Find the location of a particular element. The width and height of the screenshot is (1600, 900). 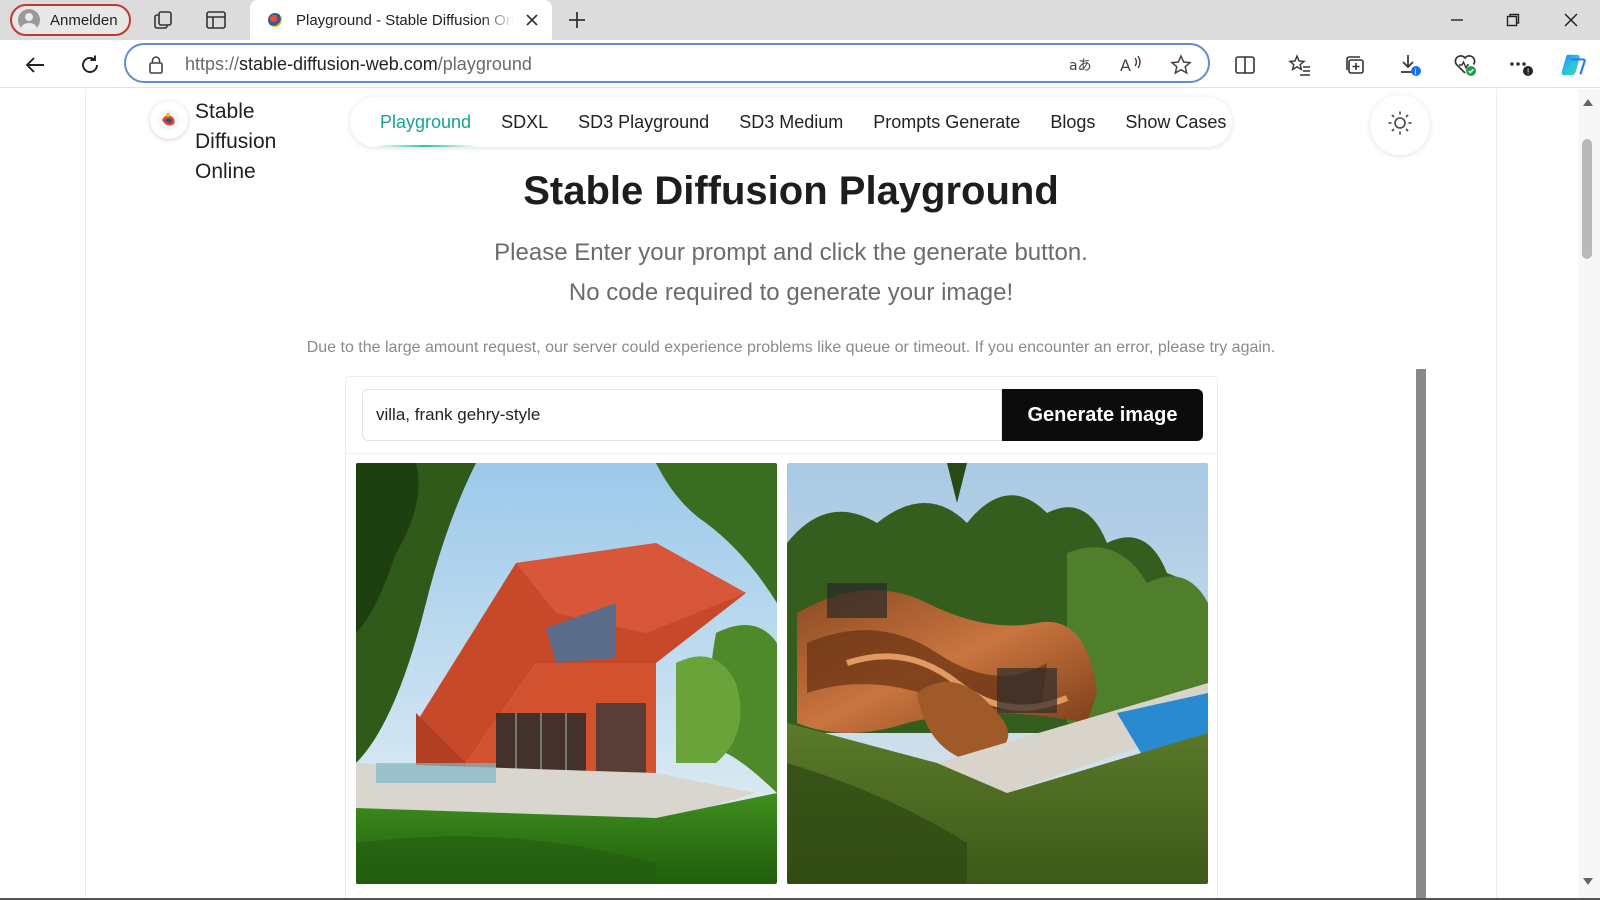

site-favicon-icon is located at coordinates (275, 20).